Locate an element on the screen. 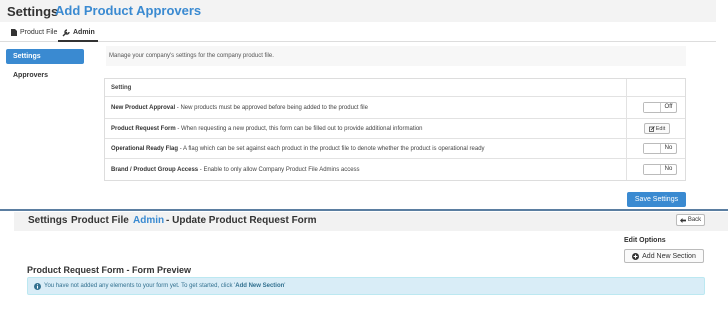  plus-circle-icon is located at coordinates (636, 256).